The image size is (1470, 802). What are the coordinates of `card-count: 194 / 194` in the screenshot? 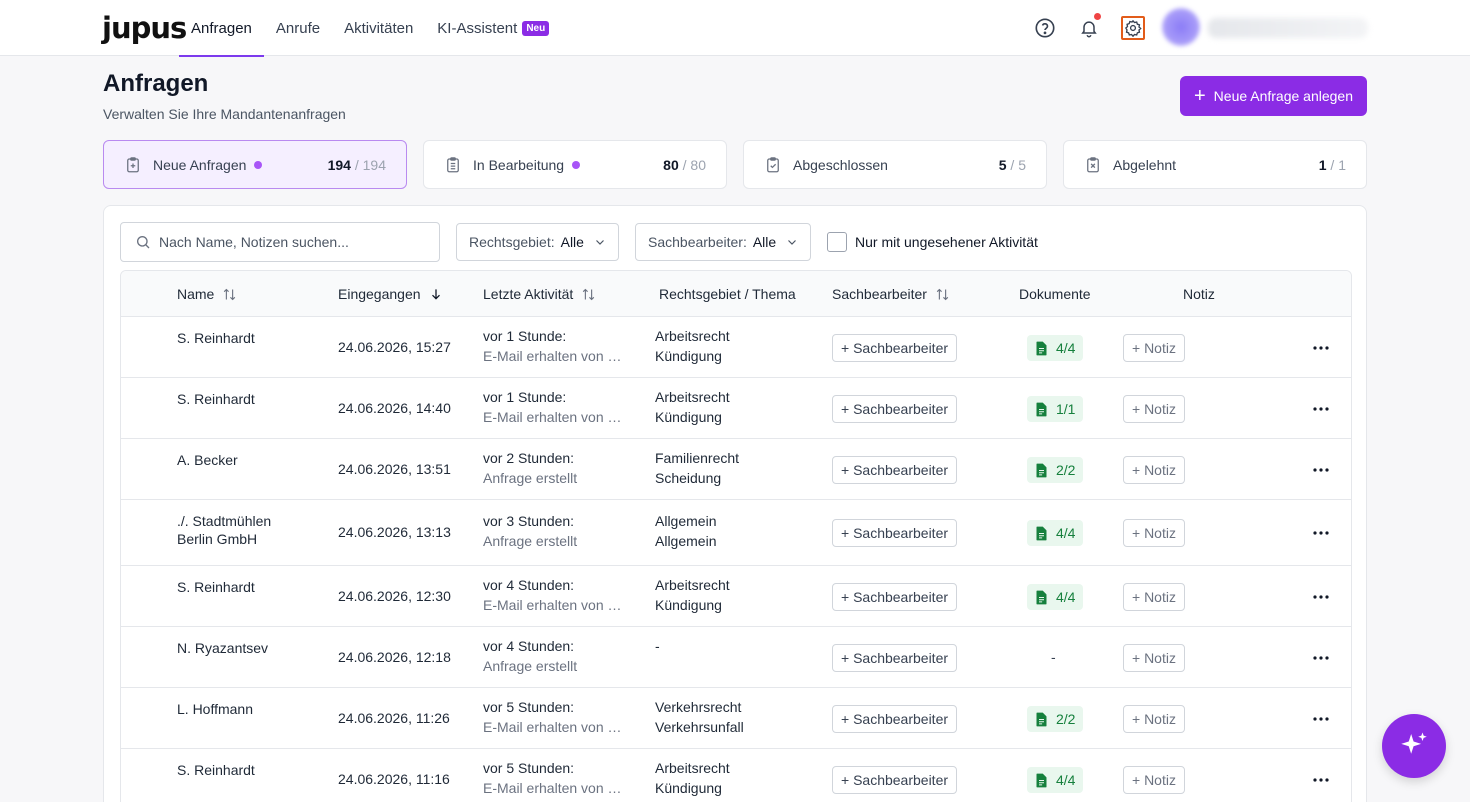 It's located at (356, 164).